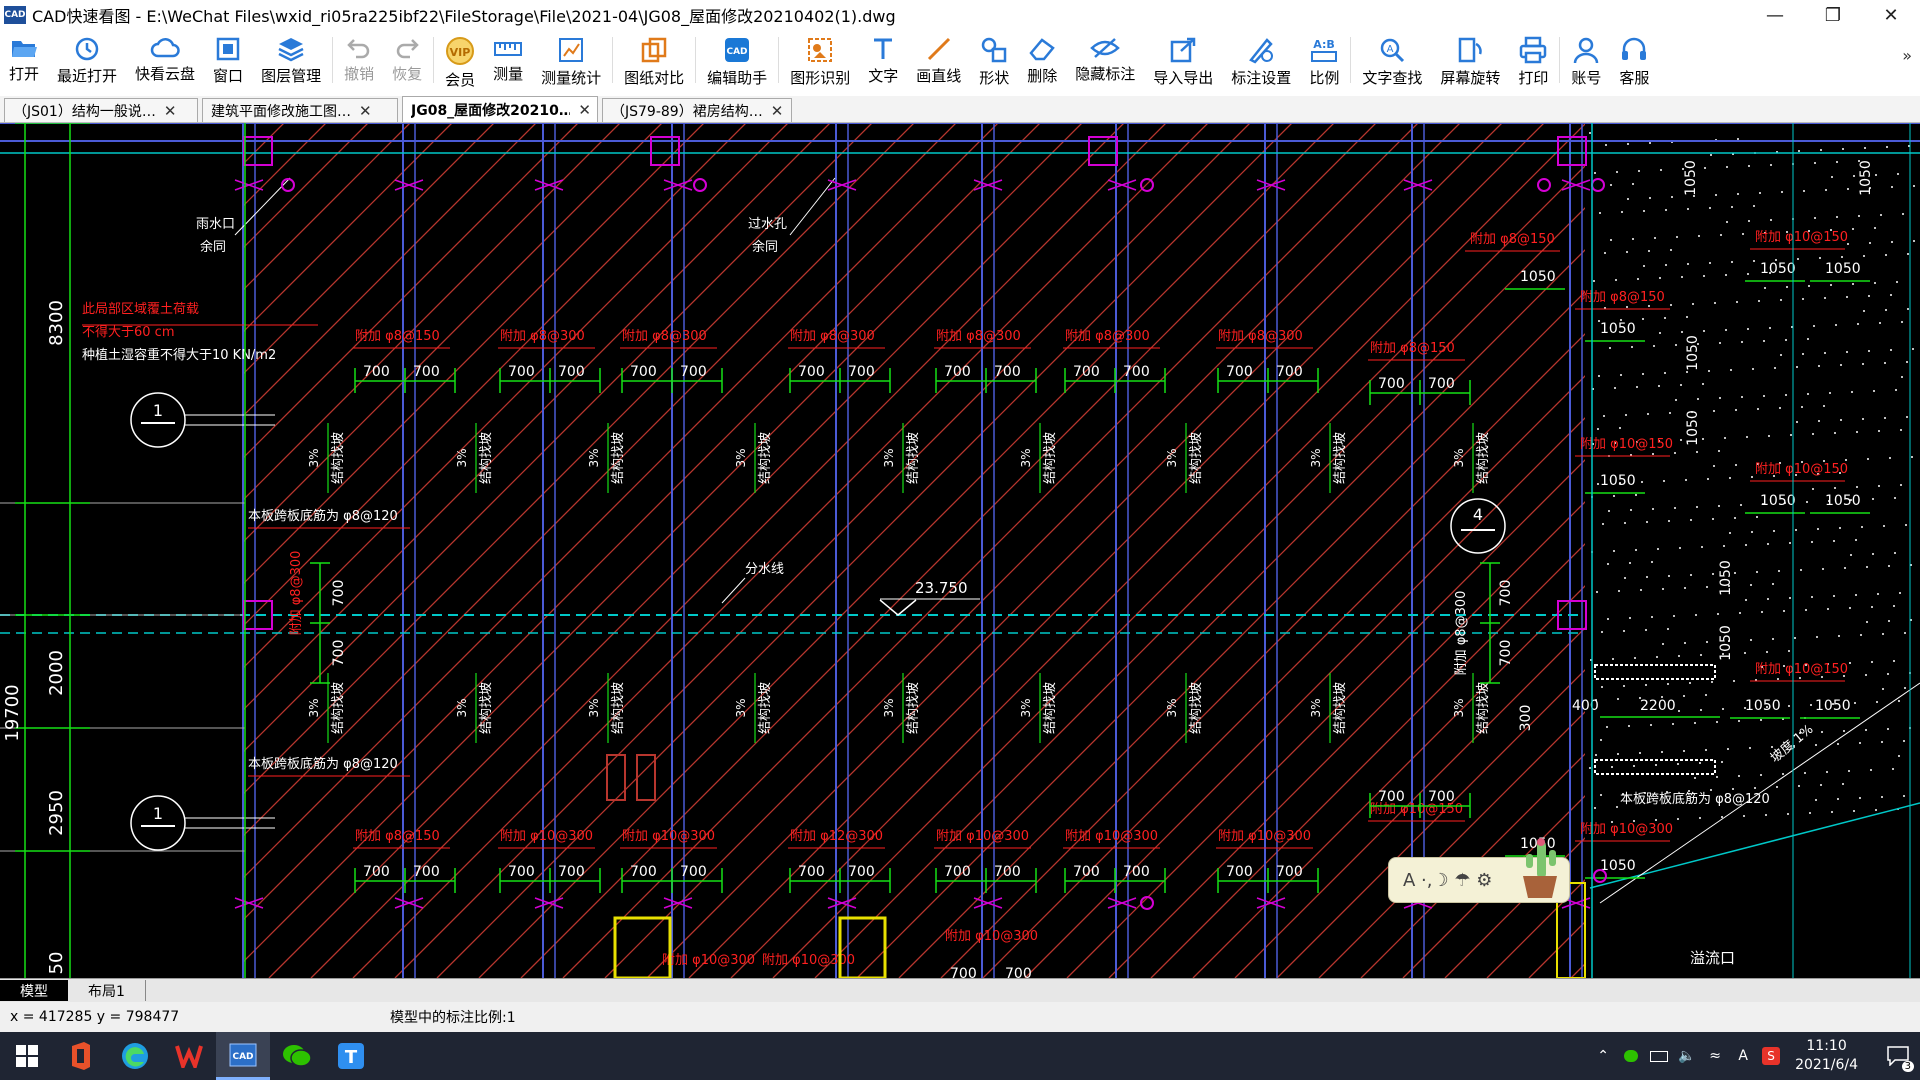 The width and height of the screenshot is (1920, 1080). What do you see at coordinates (697, 110) in the screenshot?
I see `document-tab: （JS79-89）裙房结构… ✕` at bounding box center [697, 110].